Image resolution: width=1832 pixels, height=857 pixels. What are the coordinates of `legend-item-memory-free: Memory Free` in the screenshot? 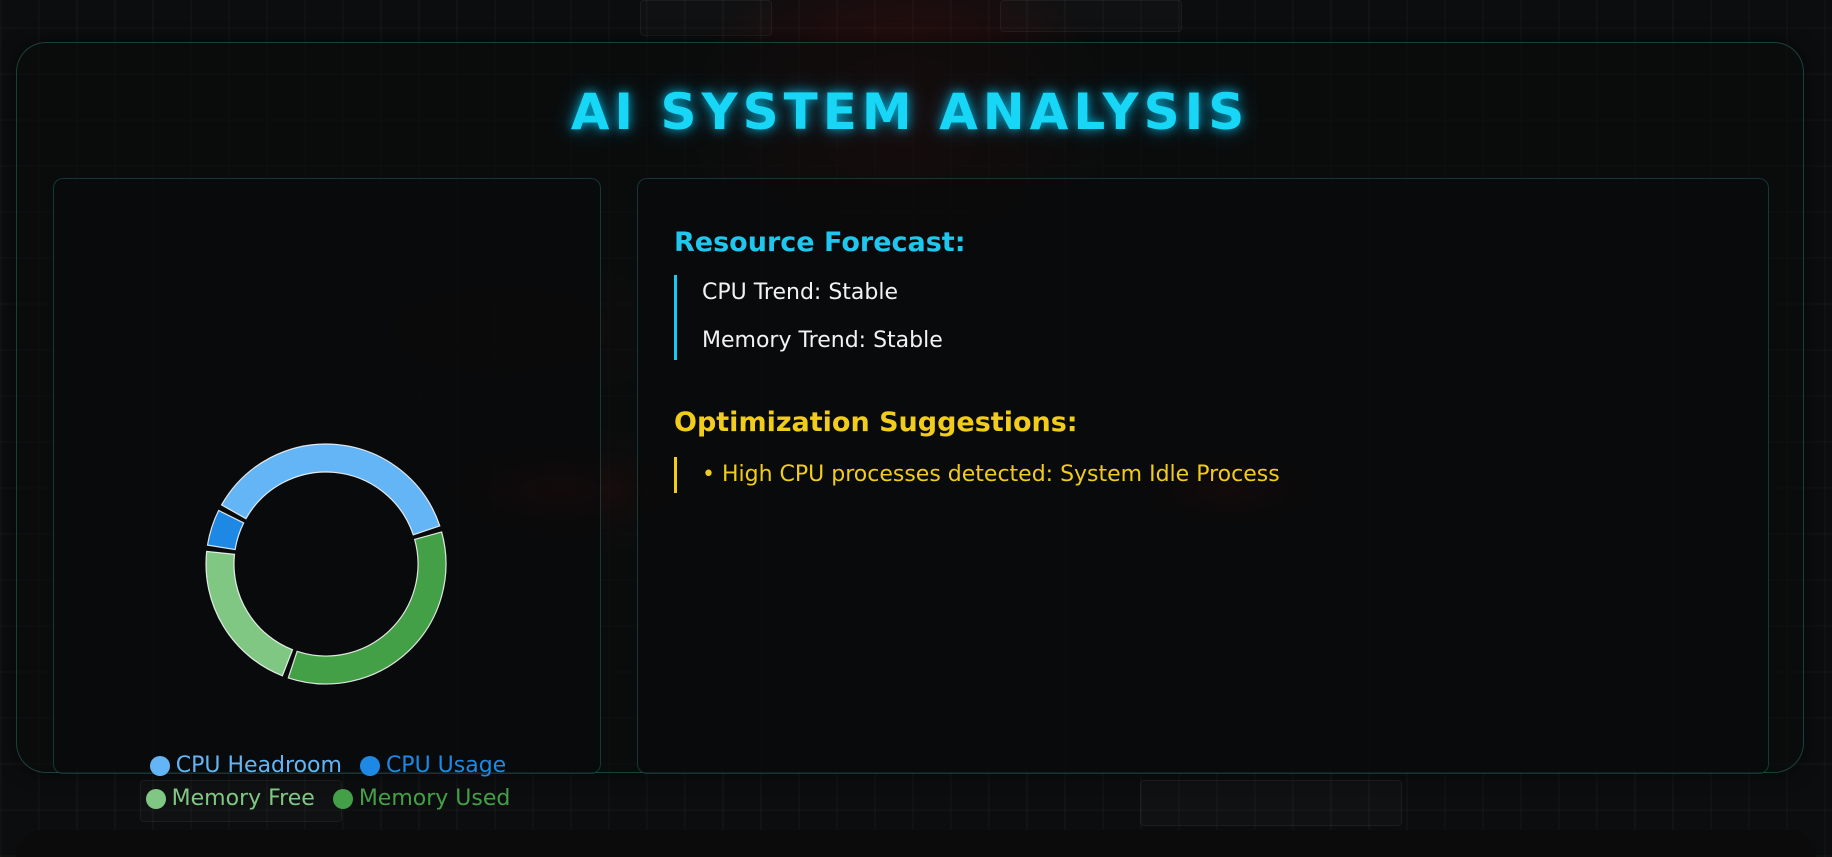 It's located at (230, 798).